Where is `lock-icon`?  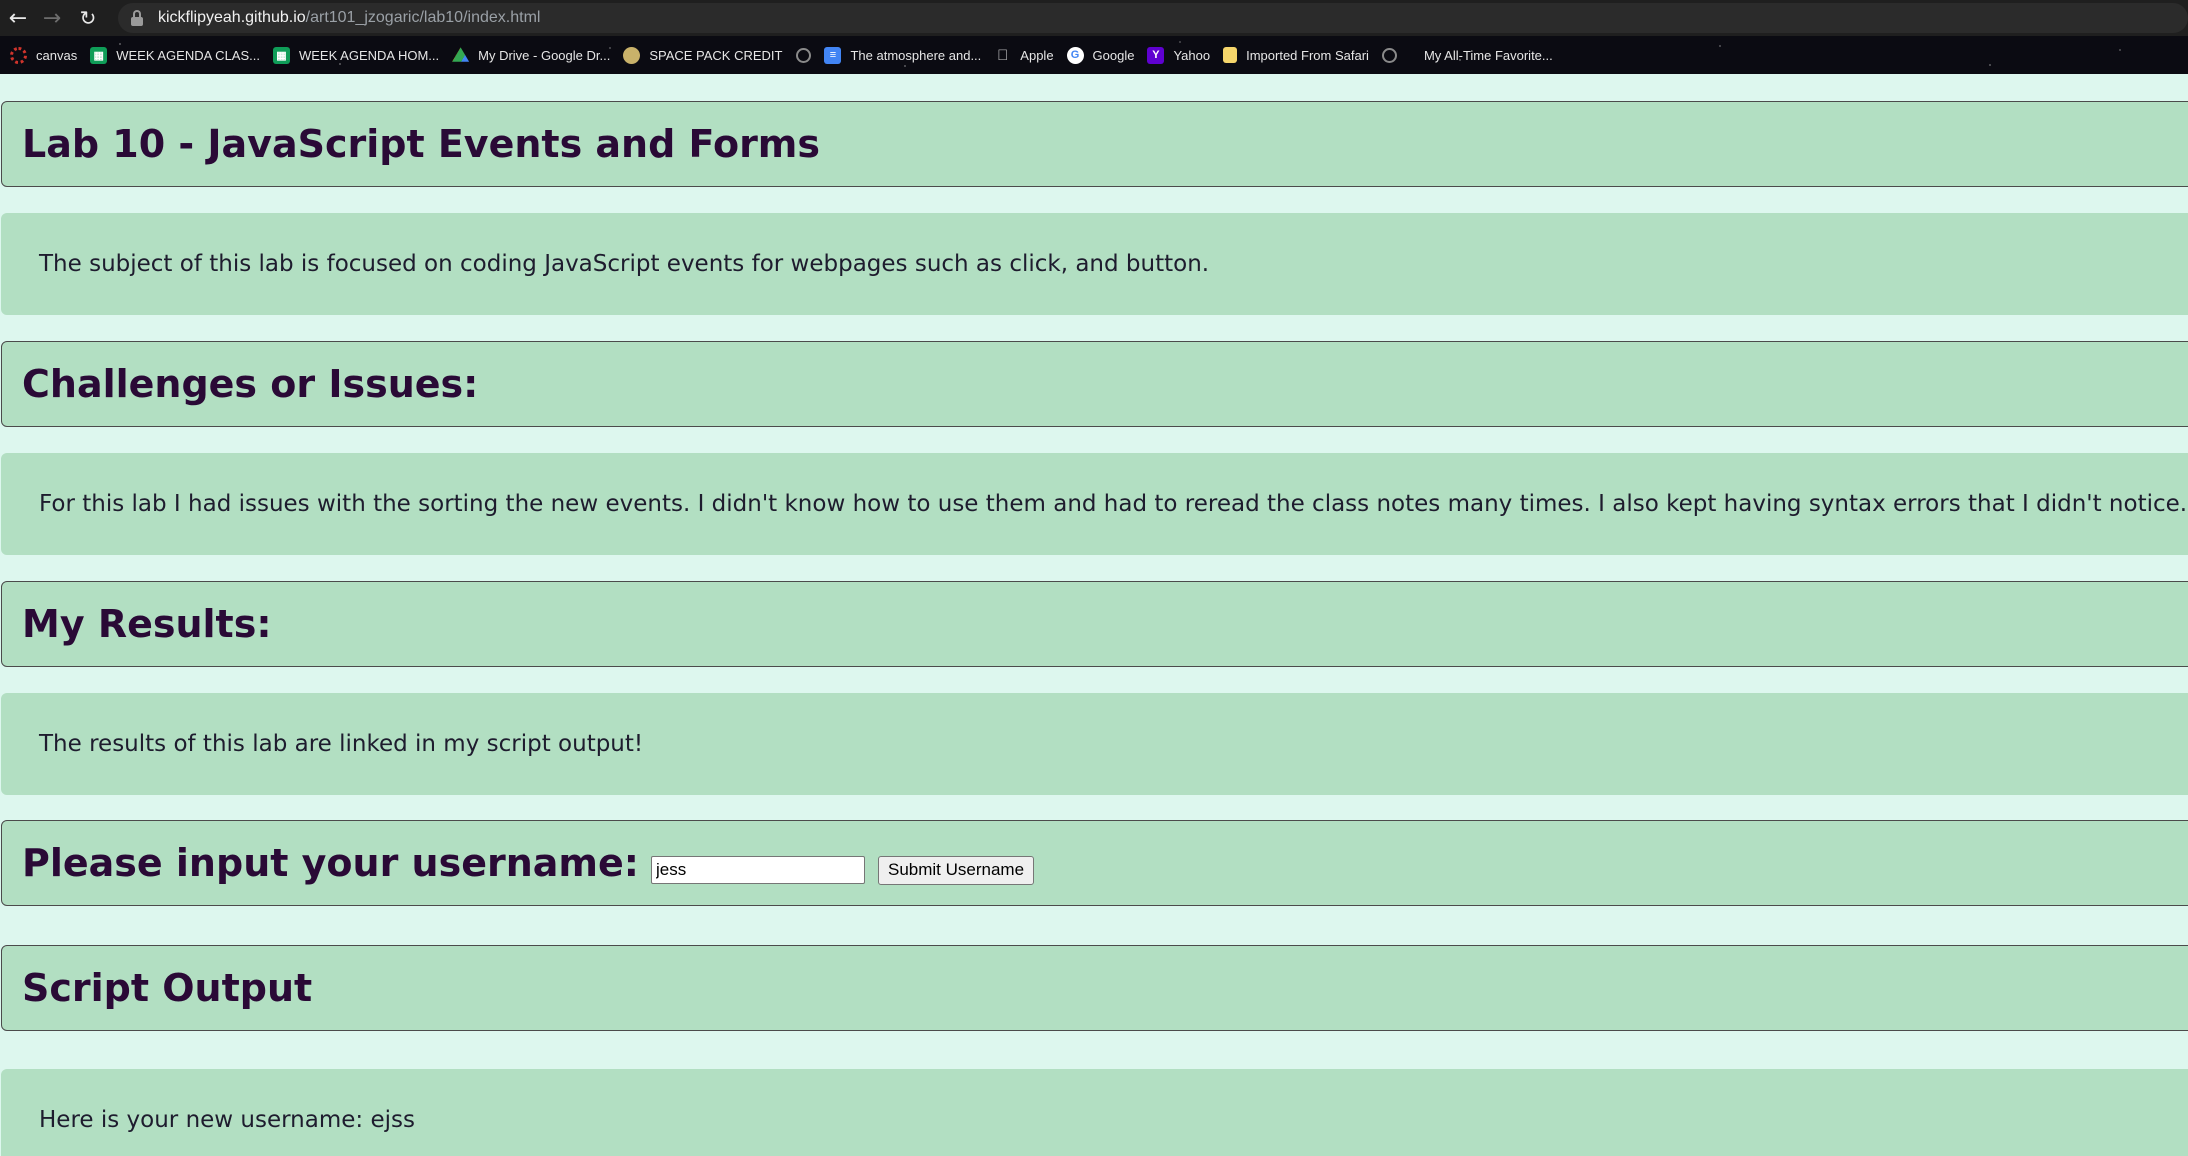 lock-icon is located at coordinates (137, 18).